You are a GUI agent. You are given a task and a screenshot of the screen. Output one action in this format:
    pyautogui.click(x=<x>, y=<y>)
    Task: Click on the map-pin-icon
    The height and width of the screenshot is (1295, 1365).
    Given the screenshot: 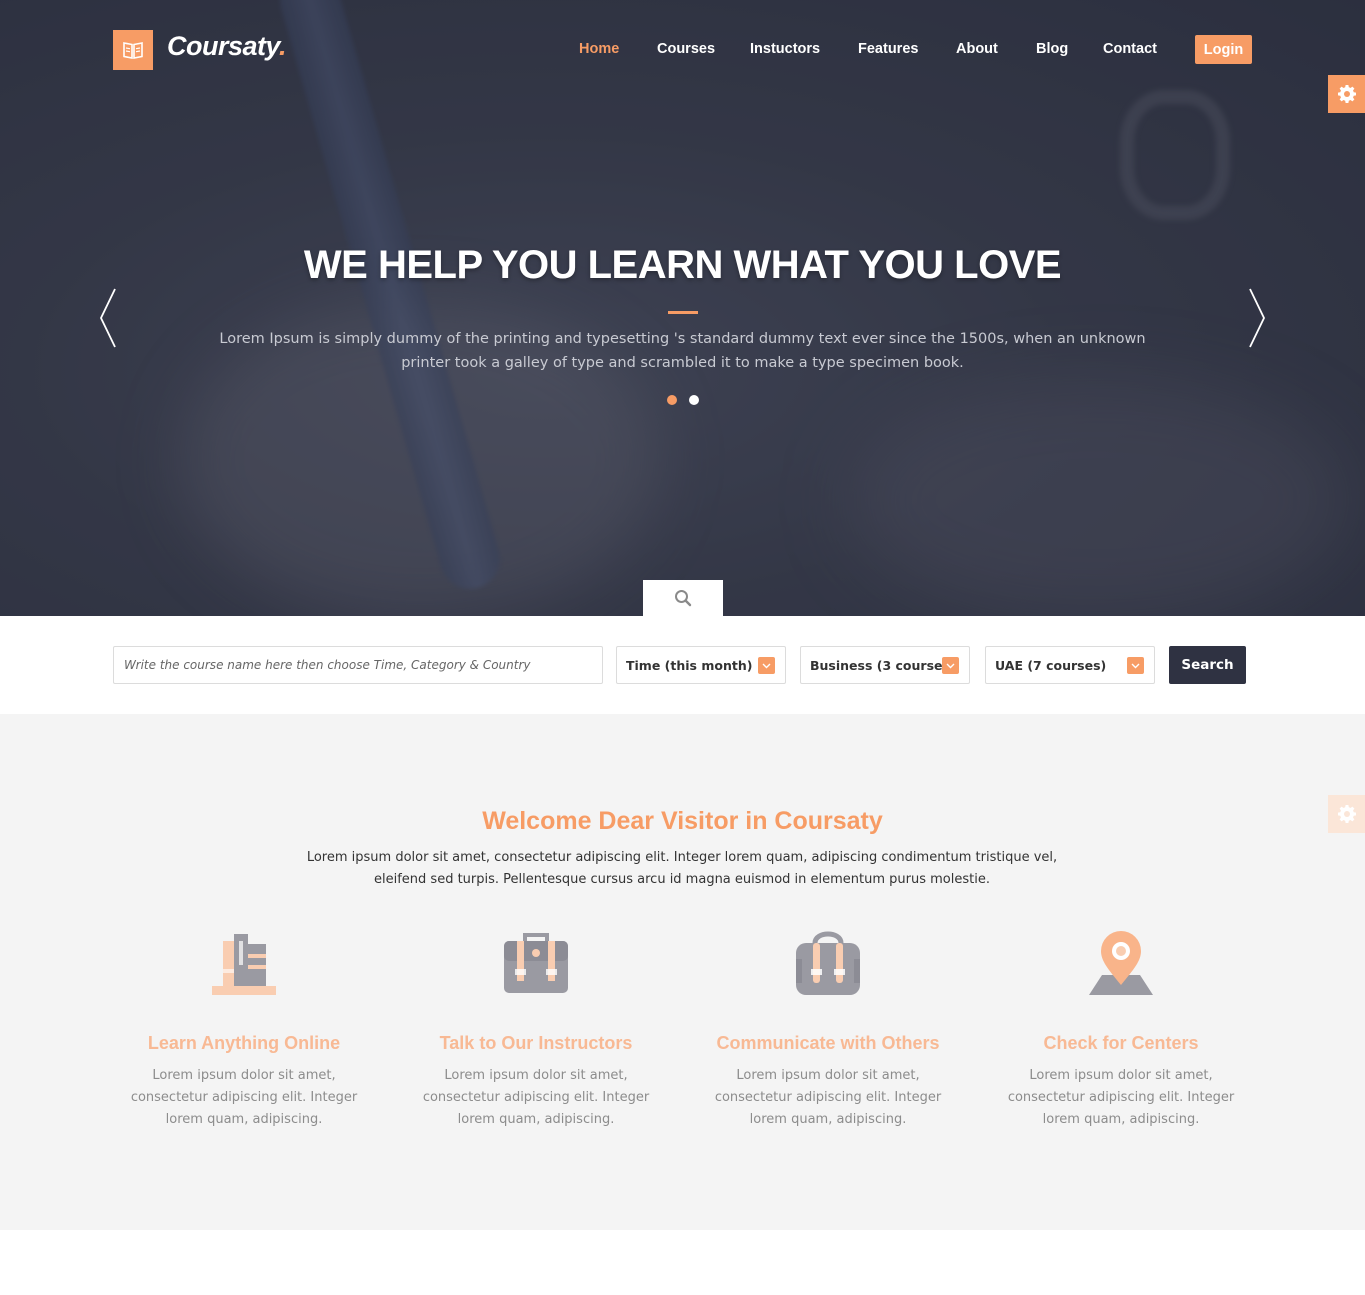 What is the action you would take?
    pyautogui.click(x=1121, y=963)
    